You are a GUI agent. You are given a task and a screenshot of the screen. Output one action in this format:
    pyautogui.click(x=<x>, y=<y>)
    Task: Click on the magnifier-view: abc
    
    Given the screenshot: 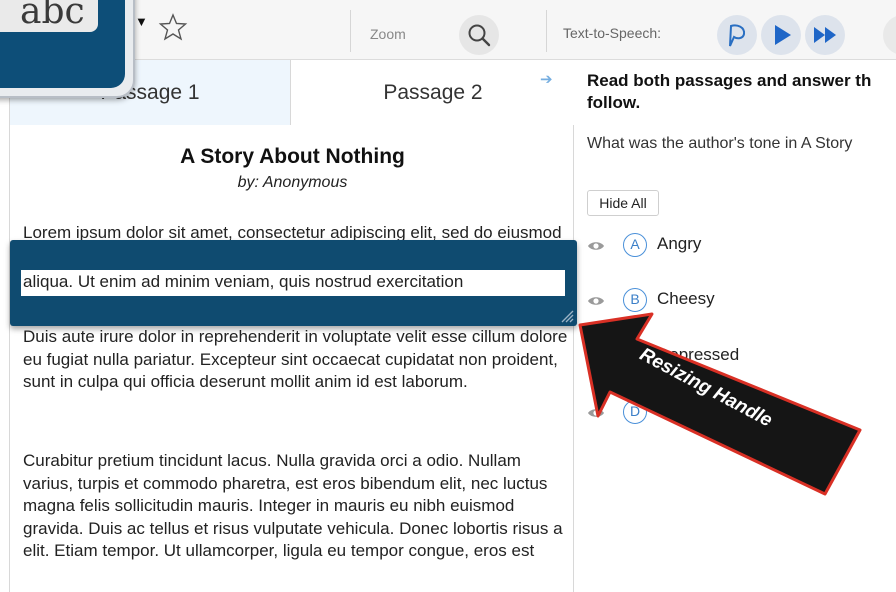 What is the action you would take?
    pyautogui.click(x=62, y=44)
    